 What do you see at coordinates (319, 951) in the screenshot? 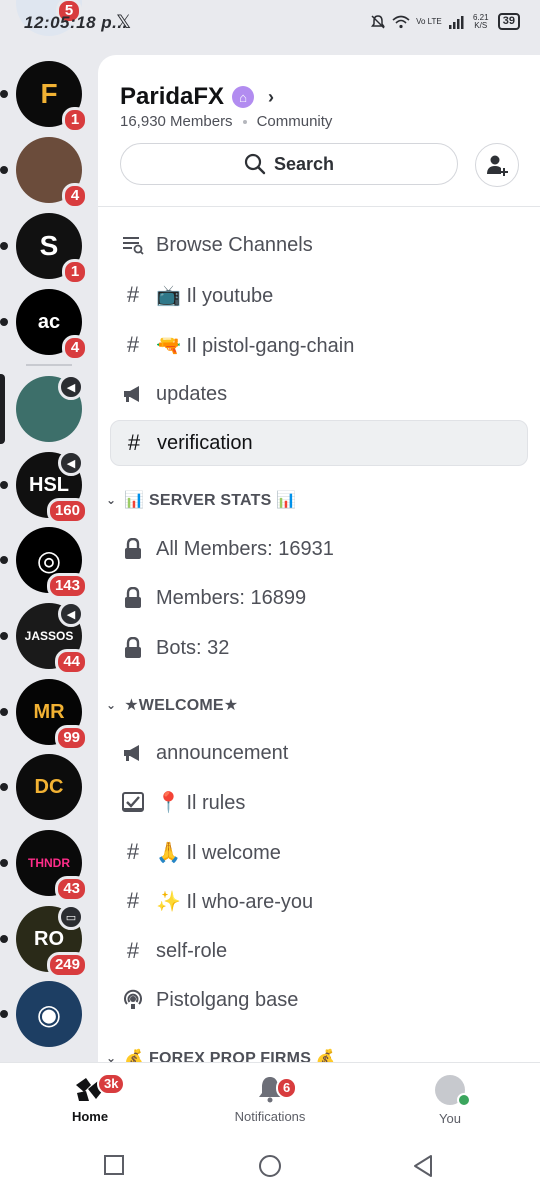
I see `channel-self-role: # self-role` at bounding box center [319, 951].